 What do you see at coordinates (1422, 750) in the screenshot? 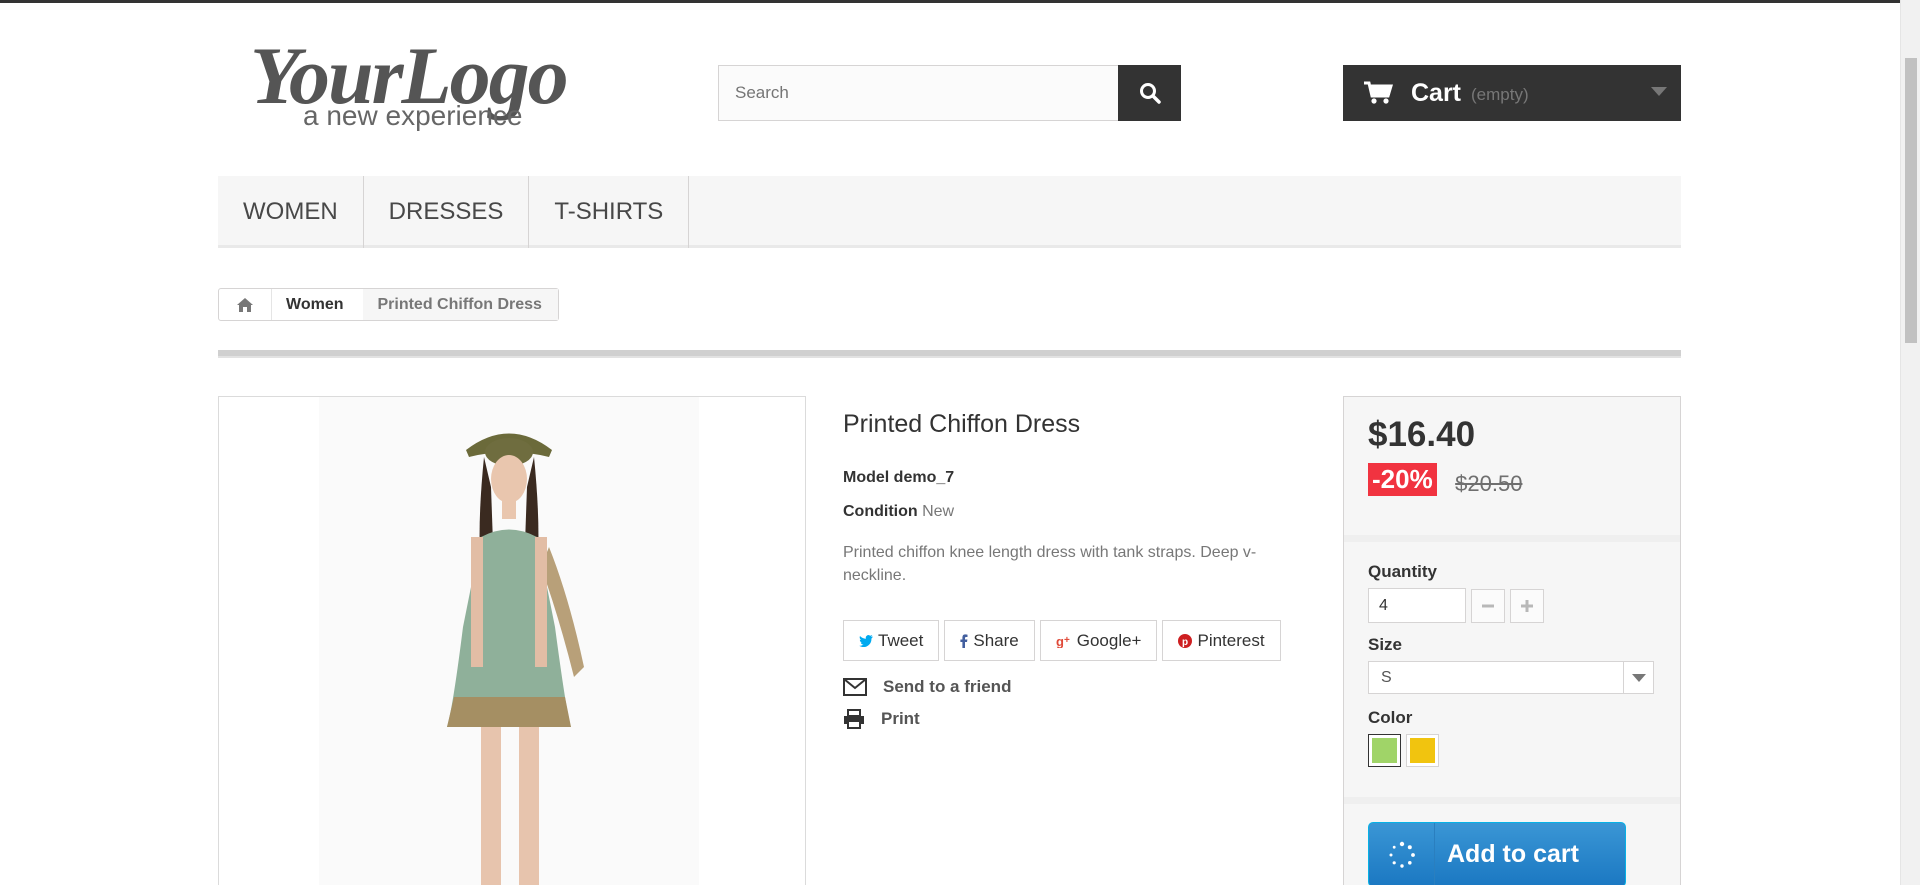
I see `color-swatch-yellow` at bounding box center [1422, 750].